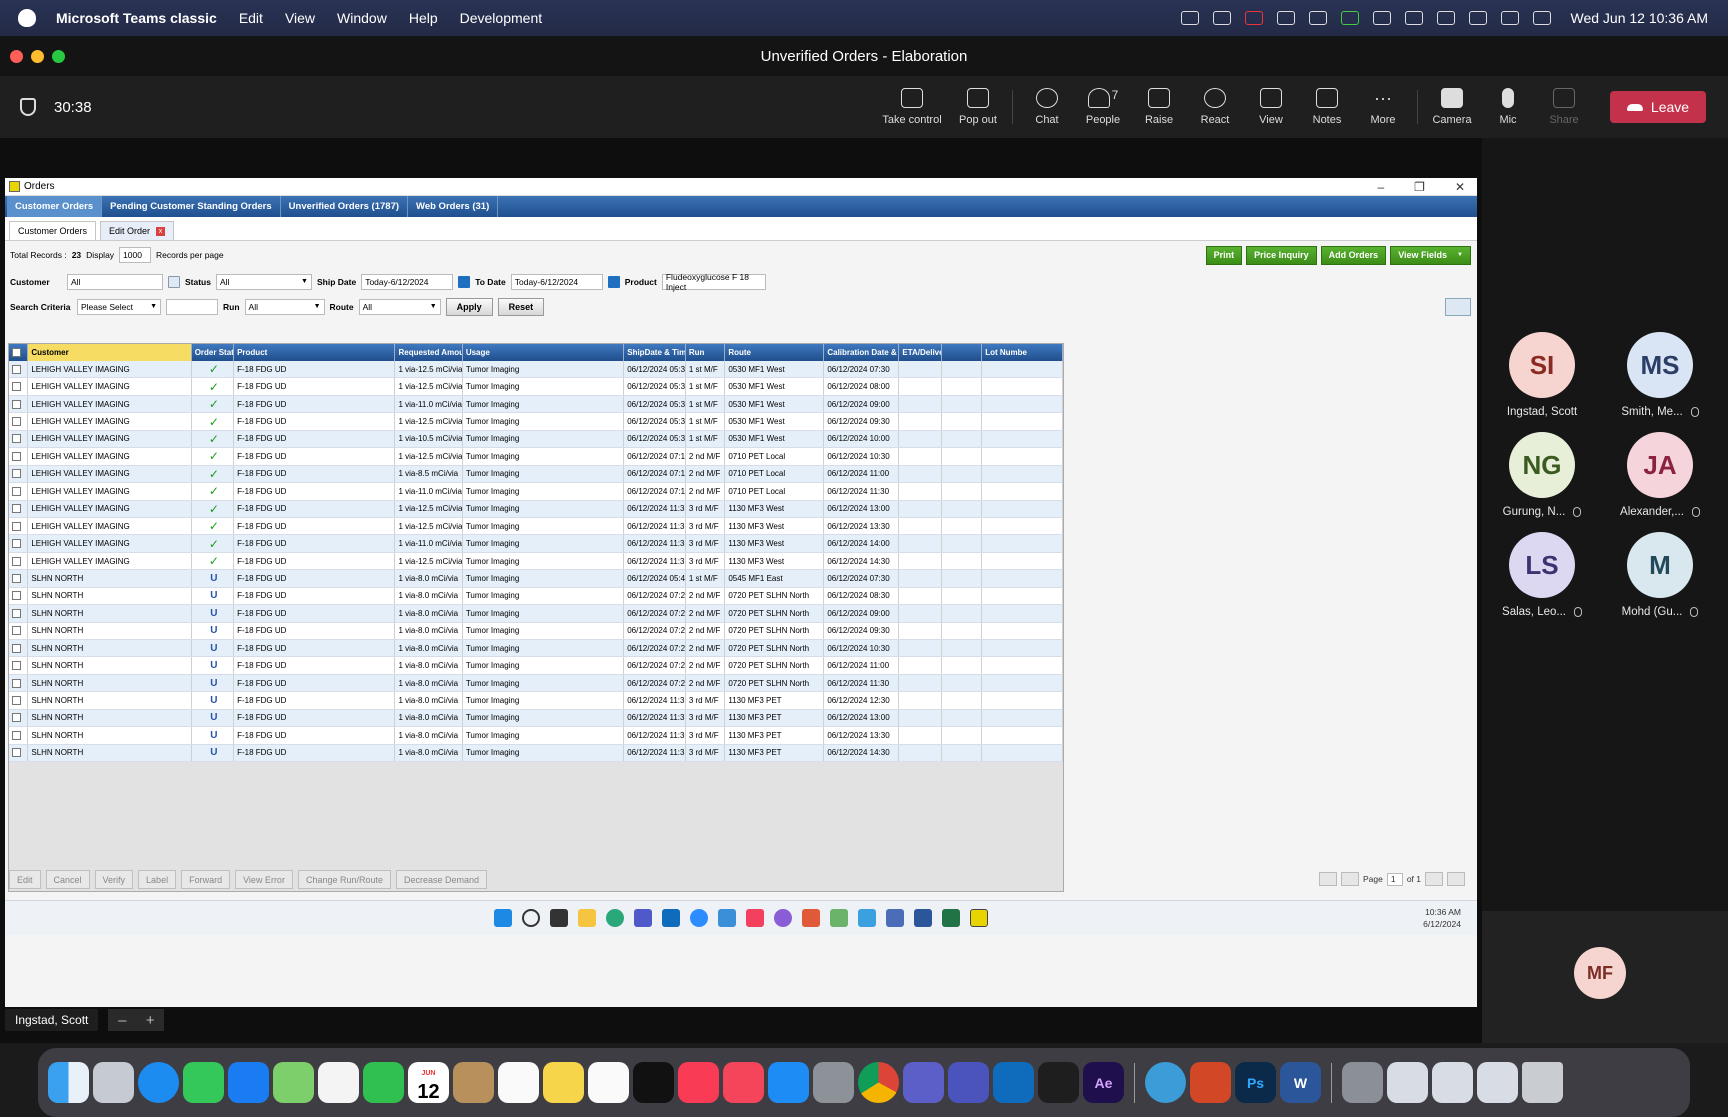  I want to click on subtab-customer-orders: Customer Orders, so click(53, 230).